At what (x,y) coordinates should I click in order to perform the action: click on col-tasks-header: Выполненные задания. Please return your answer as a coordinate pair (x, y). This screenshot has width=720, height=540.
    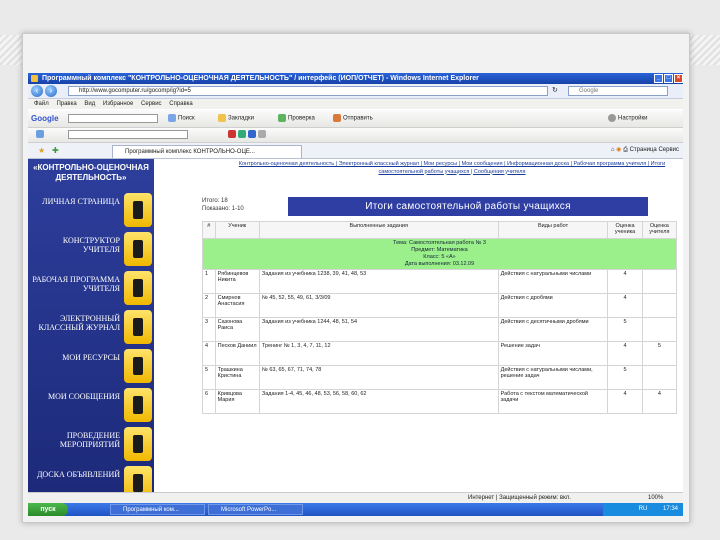
    Looking at the image, I should click on (378, 230).